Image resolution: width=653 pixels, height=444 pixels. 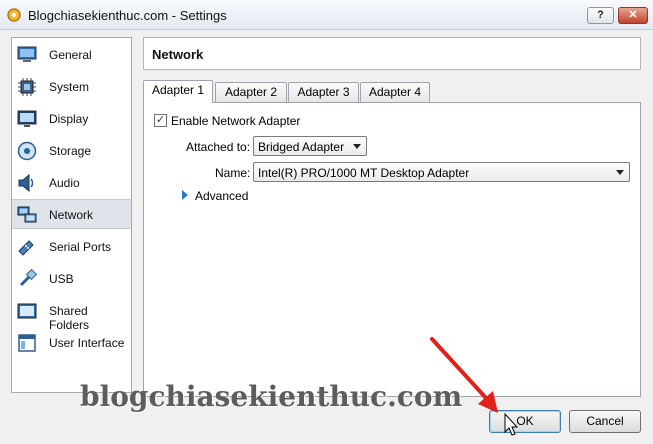 I want to click on sidebar-item-label: Audio, so click(x=64, y=183).